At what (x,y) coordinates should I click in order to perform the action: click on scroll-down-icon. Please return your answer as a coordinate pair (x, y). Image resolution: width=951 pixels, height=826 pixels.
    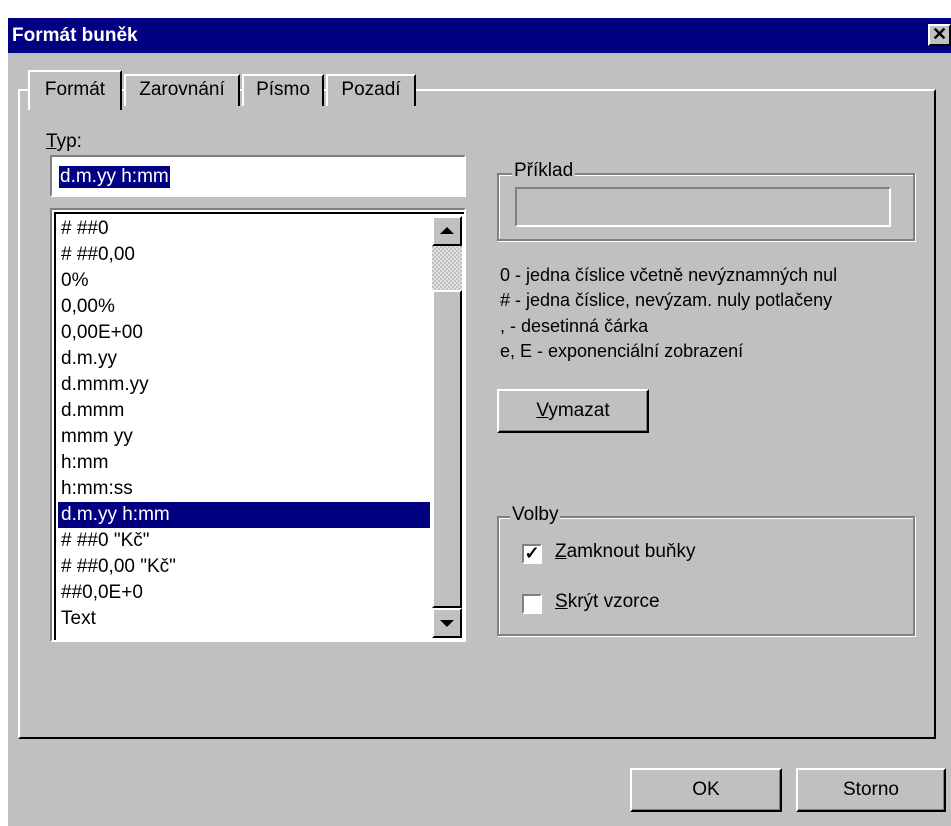
    Looking at the image, I should click on (447, 623).